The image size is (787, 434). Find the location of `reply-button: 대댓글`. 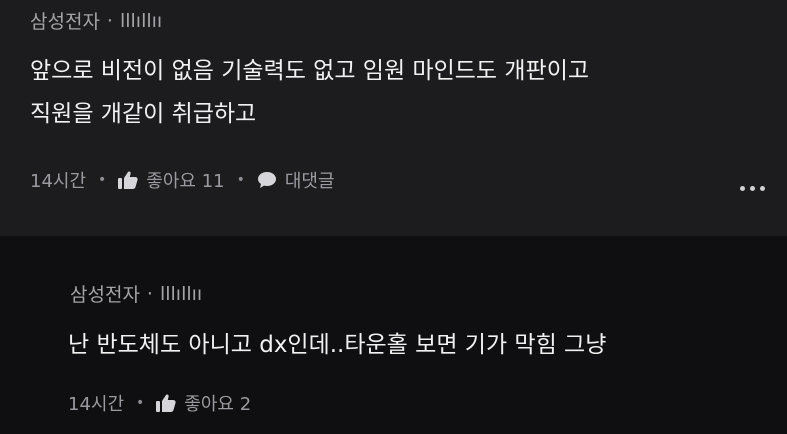

reply-button: 대댓글 is located at coordinates (296, 180).